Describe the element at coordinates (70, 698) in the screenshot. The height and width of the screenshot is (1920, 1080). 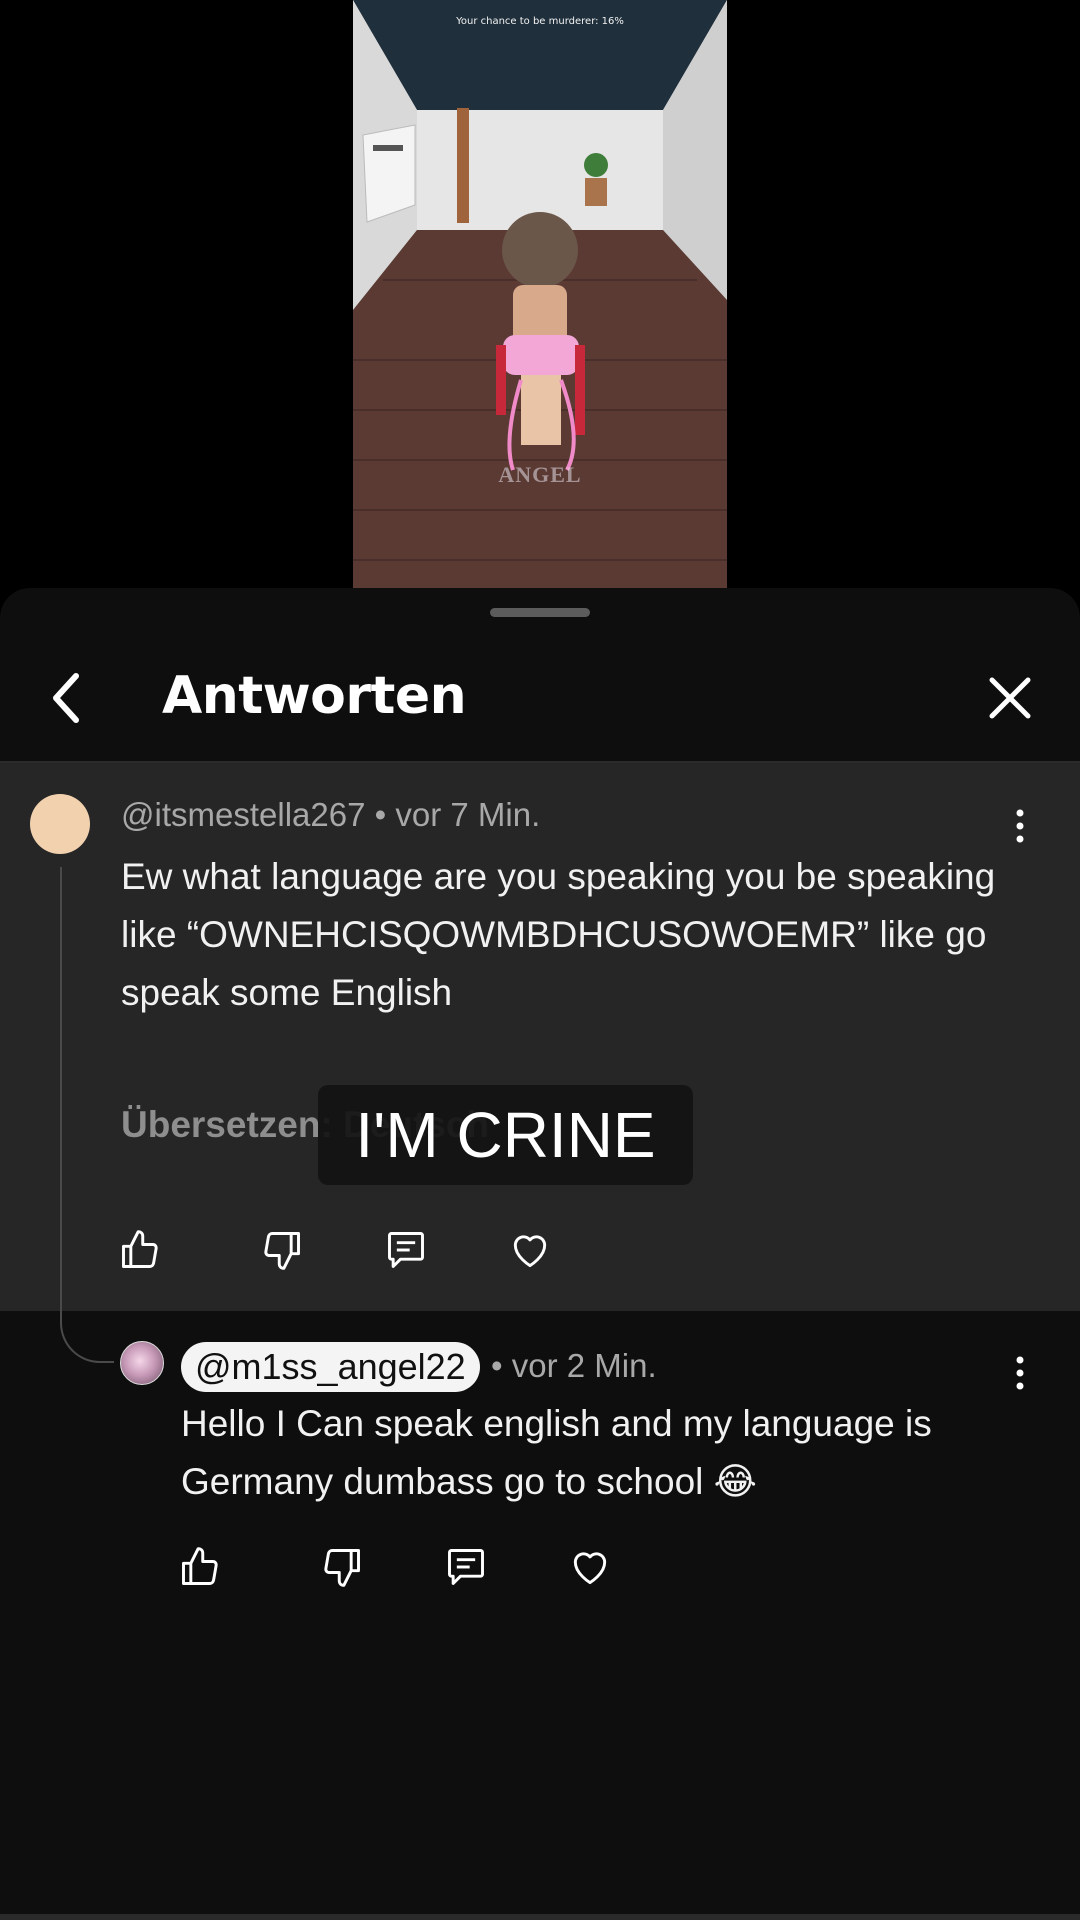
I see `back-icon` at that location.